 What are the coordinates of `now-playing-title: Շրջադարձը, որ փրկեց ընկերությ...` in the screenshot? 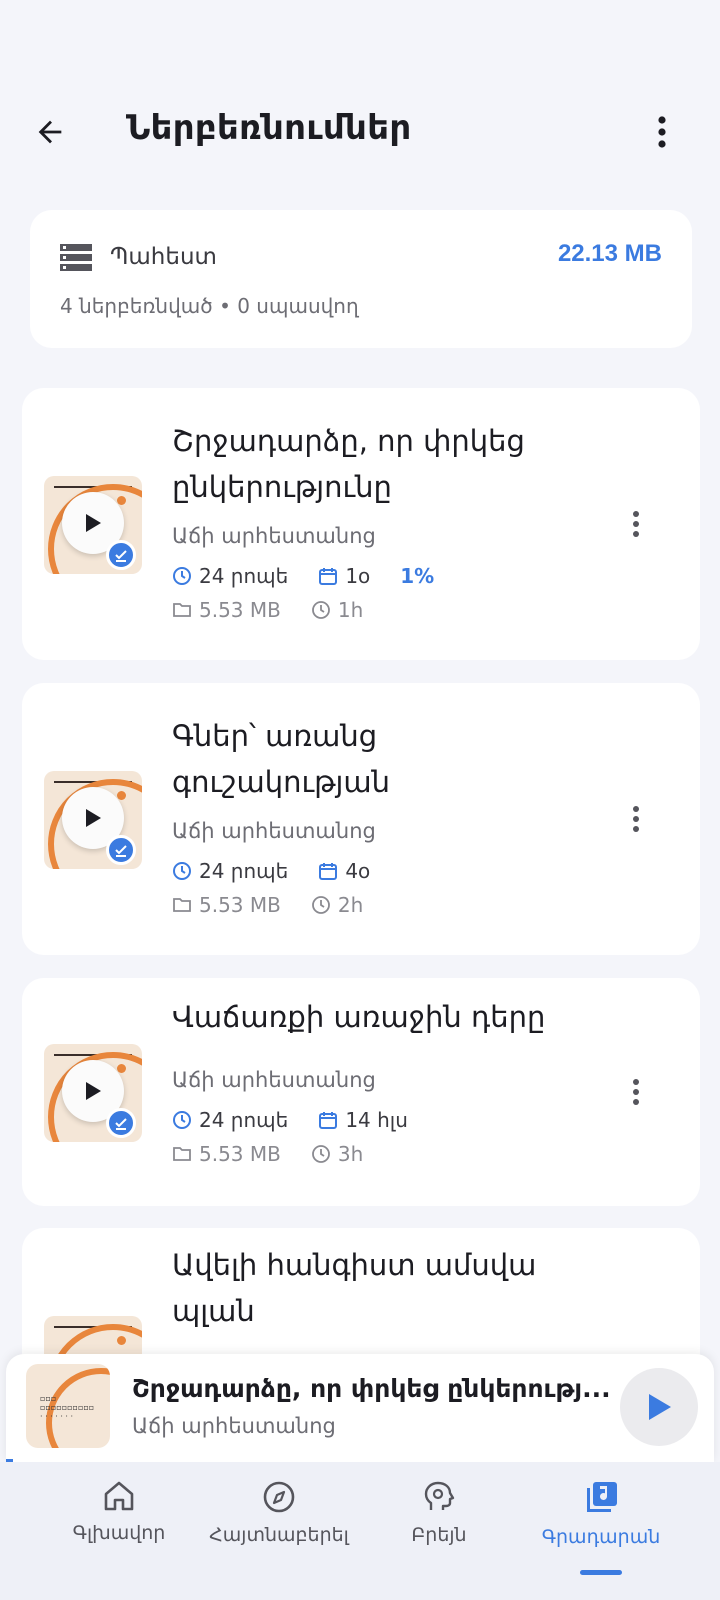 It's located at (371, 1388).